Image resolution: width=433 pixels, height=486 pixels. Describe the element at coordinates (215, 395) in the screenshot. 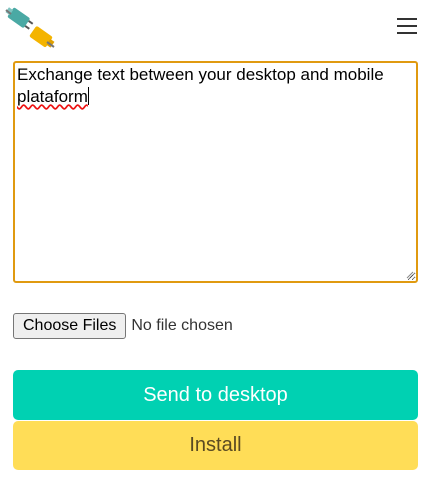

I see `send-to-desktop-button: Send to desktop` at that location.